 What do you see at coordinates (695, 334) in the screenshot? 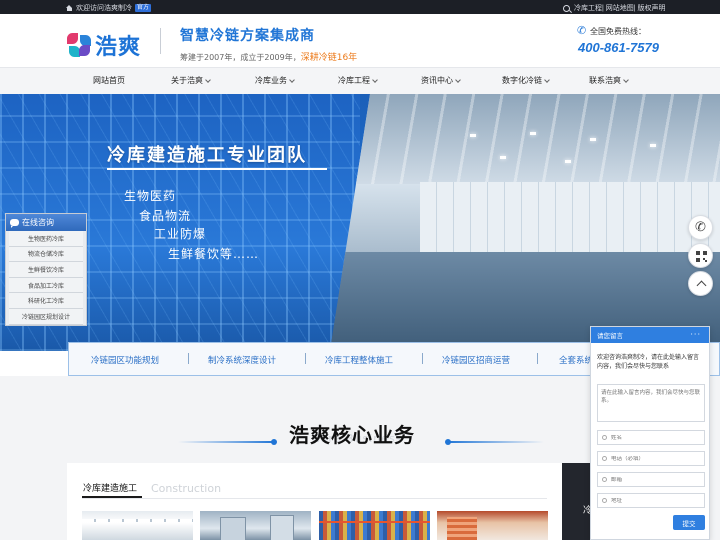
I see `more-options-icon: ···` at bounding box center [695, 334].